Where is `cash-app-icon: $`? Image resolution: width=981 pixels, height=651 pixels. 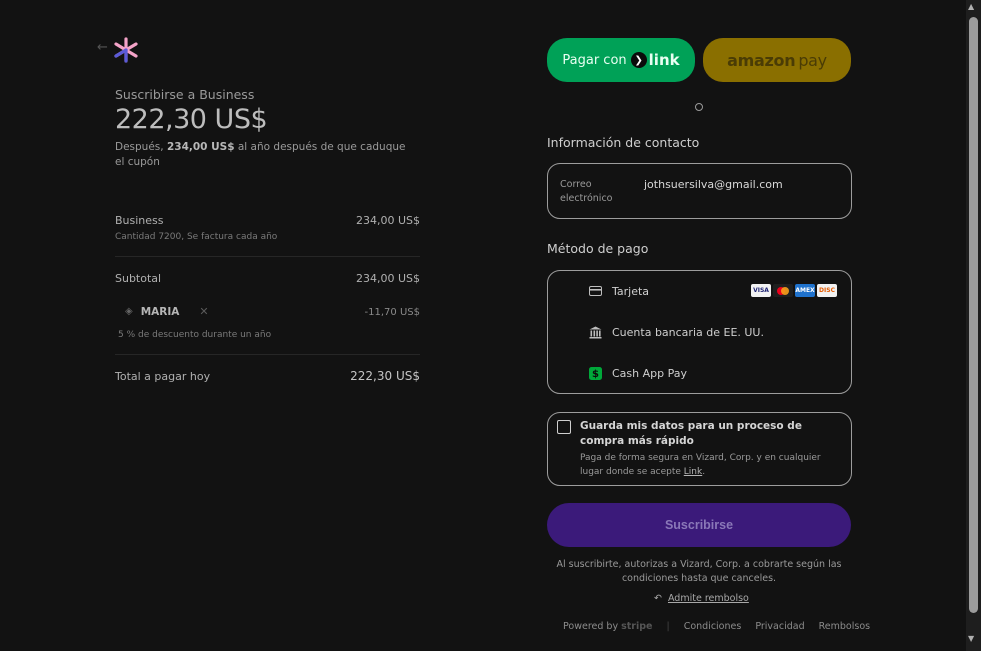
cash-app-icon: $ is located at coordinates (595, 373).